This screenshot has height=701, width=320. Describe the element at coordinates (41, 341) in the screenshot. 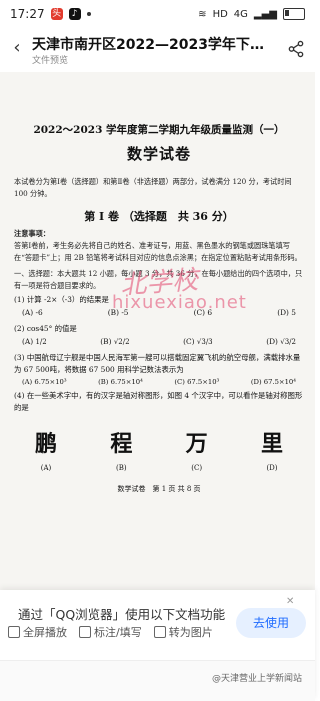

I see `q2-value-a: 1/2` at that location.